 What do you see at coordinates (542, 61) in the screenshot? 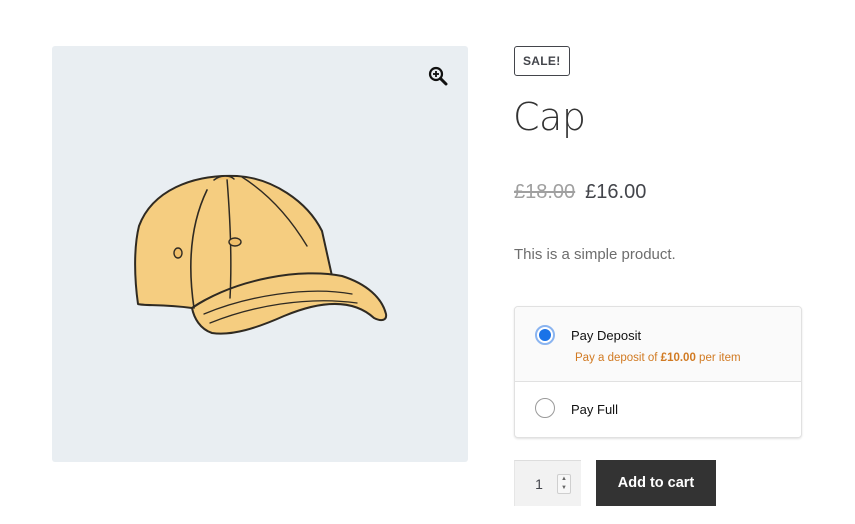
I see `sale-badge: SALE!` at bounding box center [542, 61].